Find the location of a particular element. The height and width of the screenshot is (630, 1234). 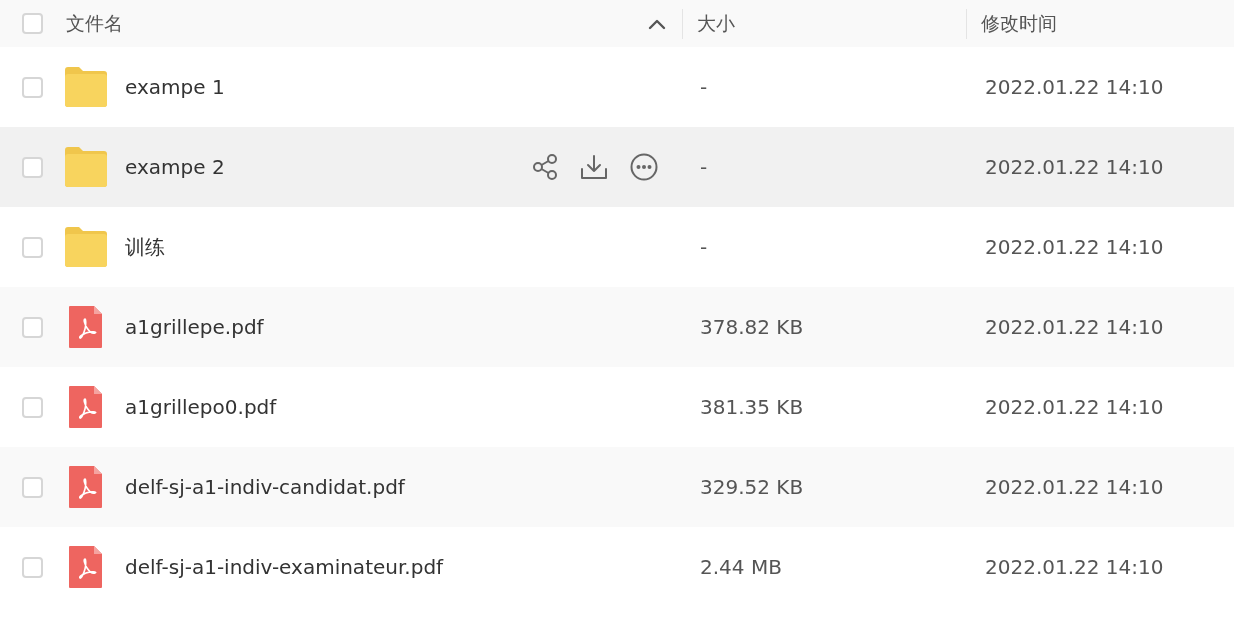

size-cell-text: 378.82 KB is located at coordinates (752, 327).